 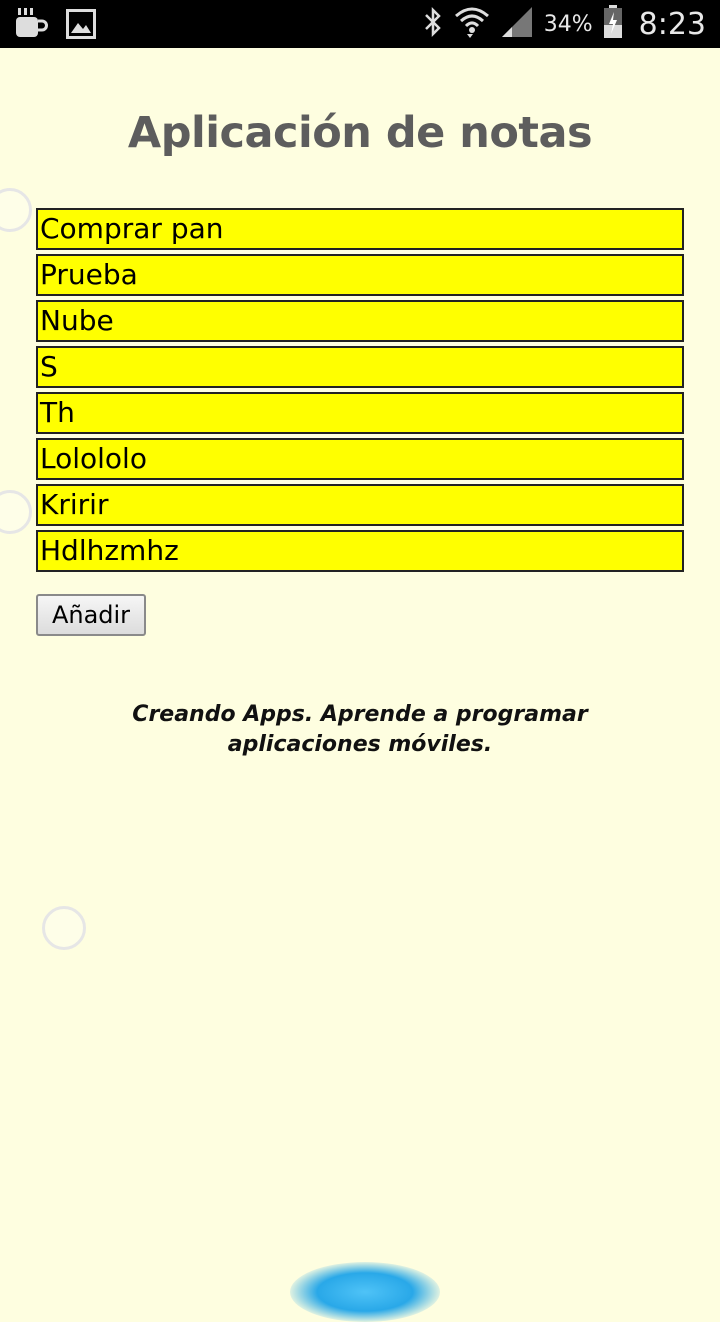 What do you see at coordinates (360, 551) in the screenshot?
I see `note-item: Hdlhzmhz` at bounding box center [360, 551].